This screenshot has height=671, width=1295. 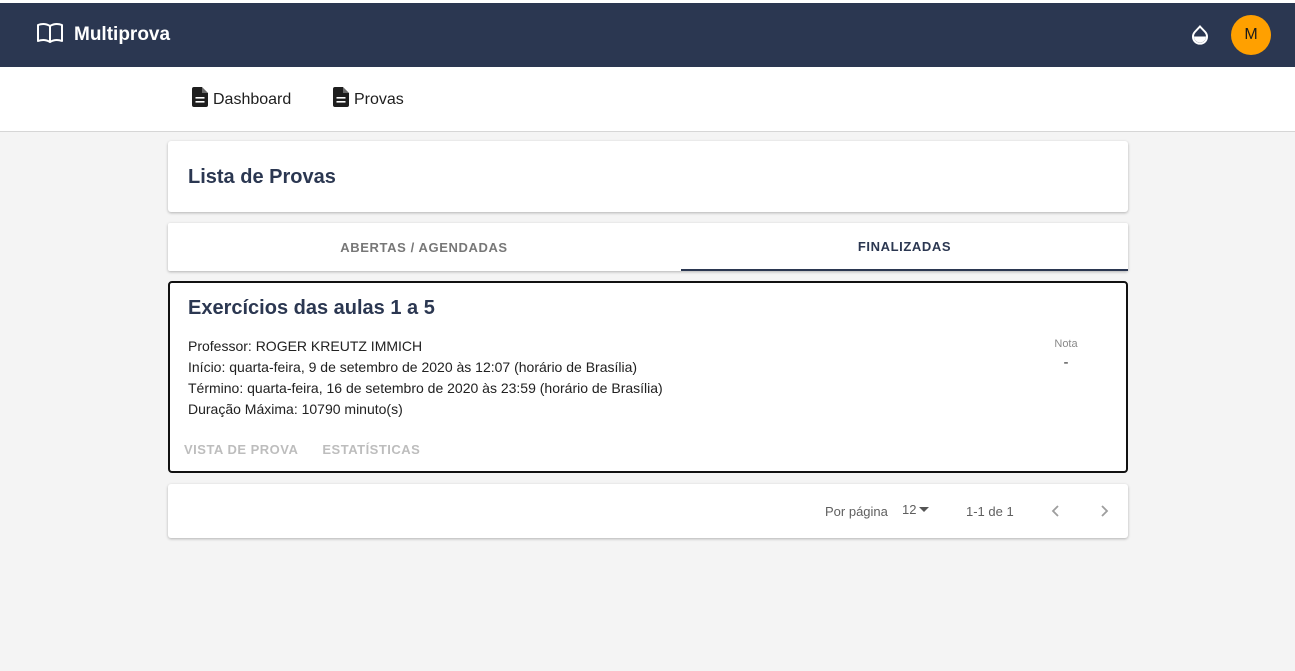 I want to click on nav-item-dashboard: Dashboard, so click(x=241, y=99).